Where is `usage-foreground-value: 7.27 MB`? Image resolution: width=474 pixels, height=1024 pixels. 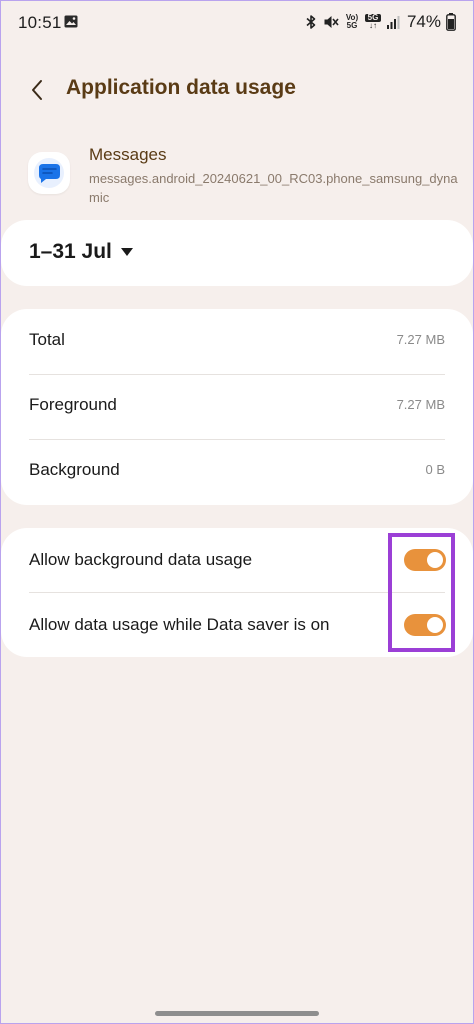
usage-foreground-value: 7.27 MB is located at coordinates (420, 404).